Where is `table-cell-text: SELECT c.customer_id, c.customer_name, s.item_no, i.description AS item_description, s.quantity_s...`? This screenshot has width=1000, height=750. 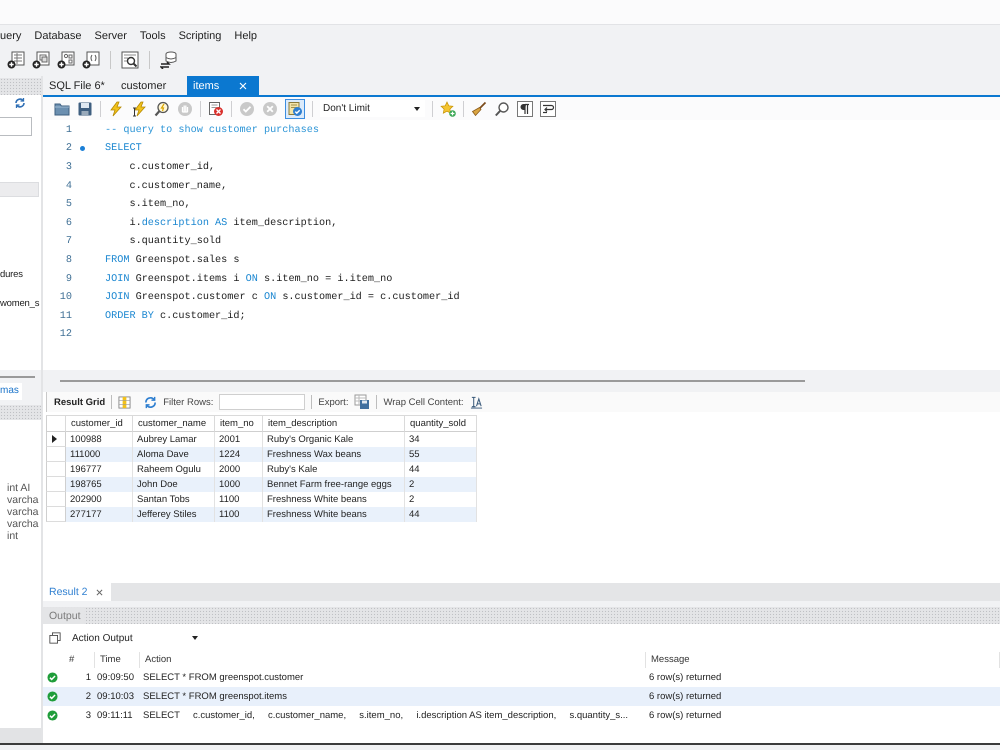
table-cell-text: SELECT c.customer_id, c.customer_name, s.item_no, i.description AS item_description, s.quantity_s... is located at coordinates (386, 715).